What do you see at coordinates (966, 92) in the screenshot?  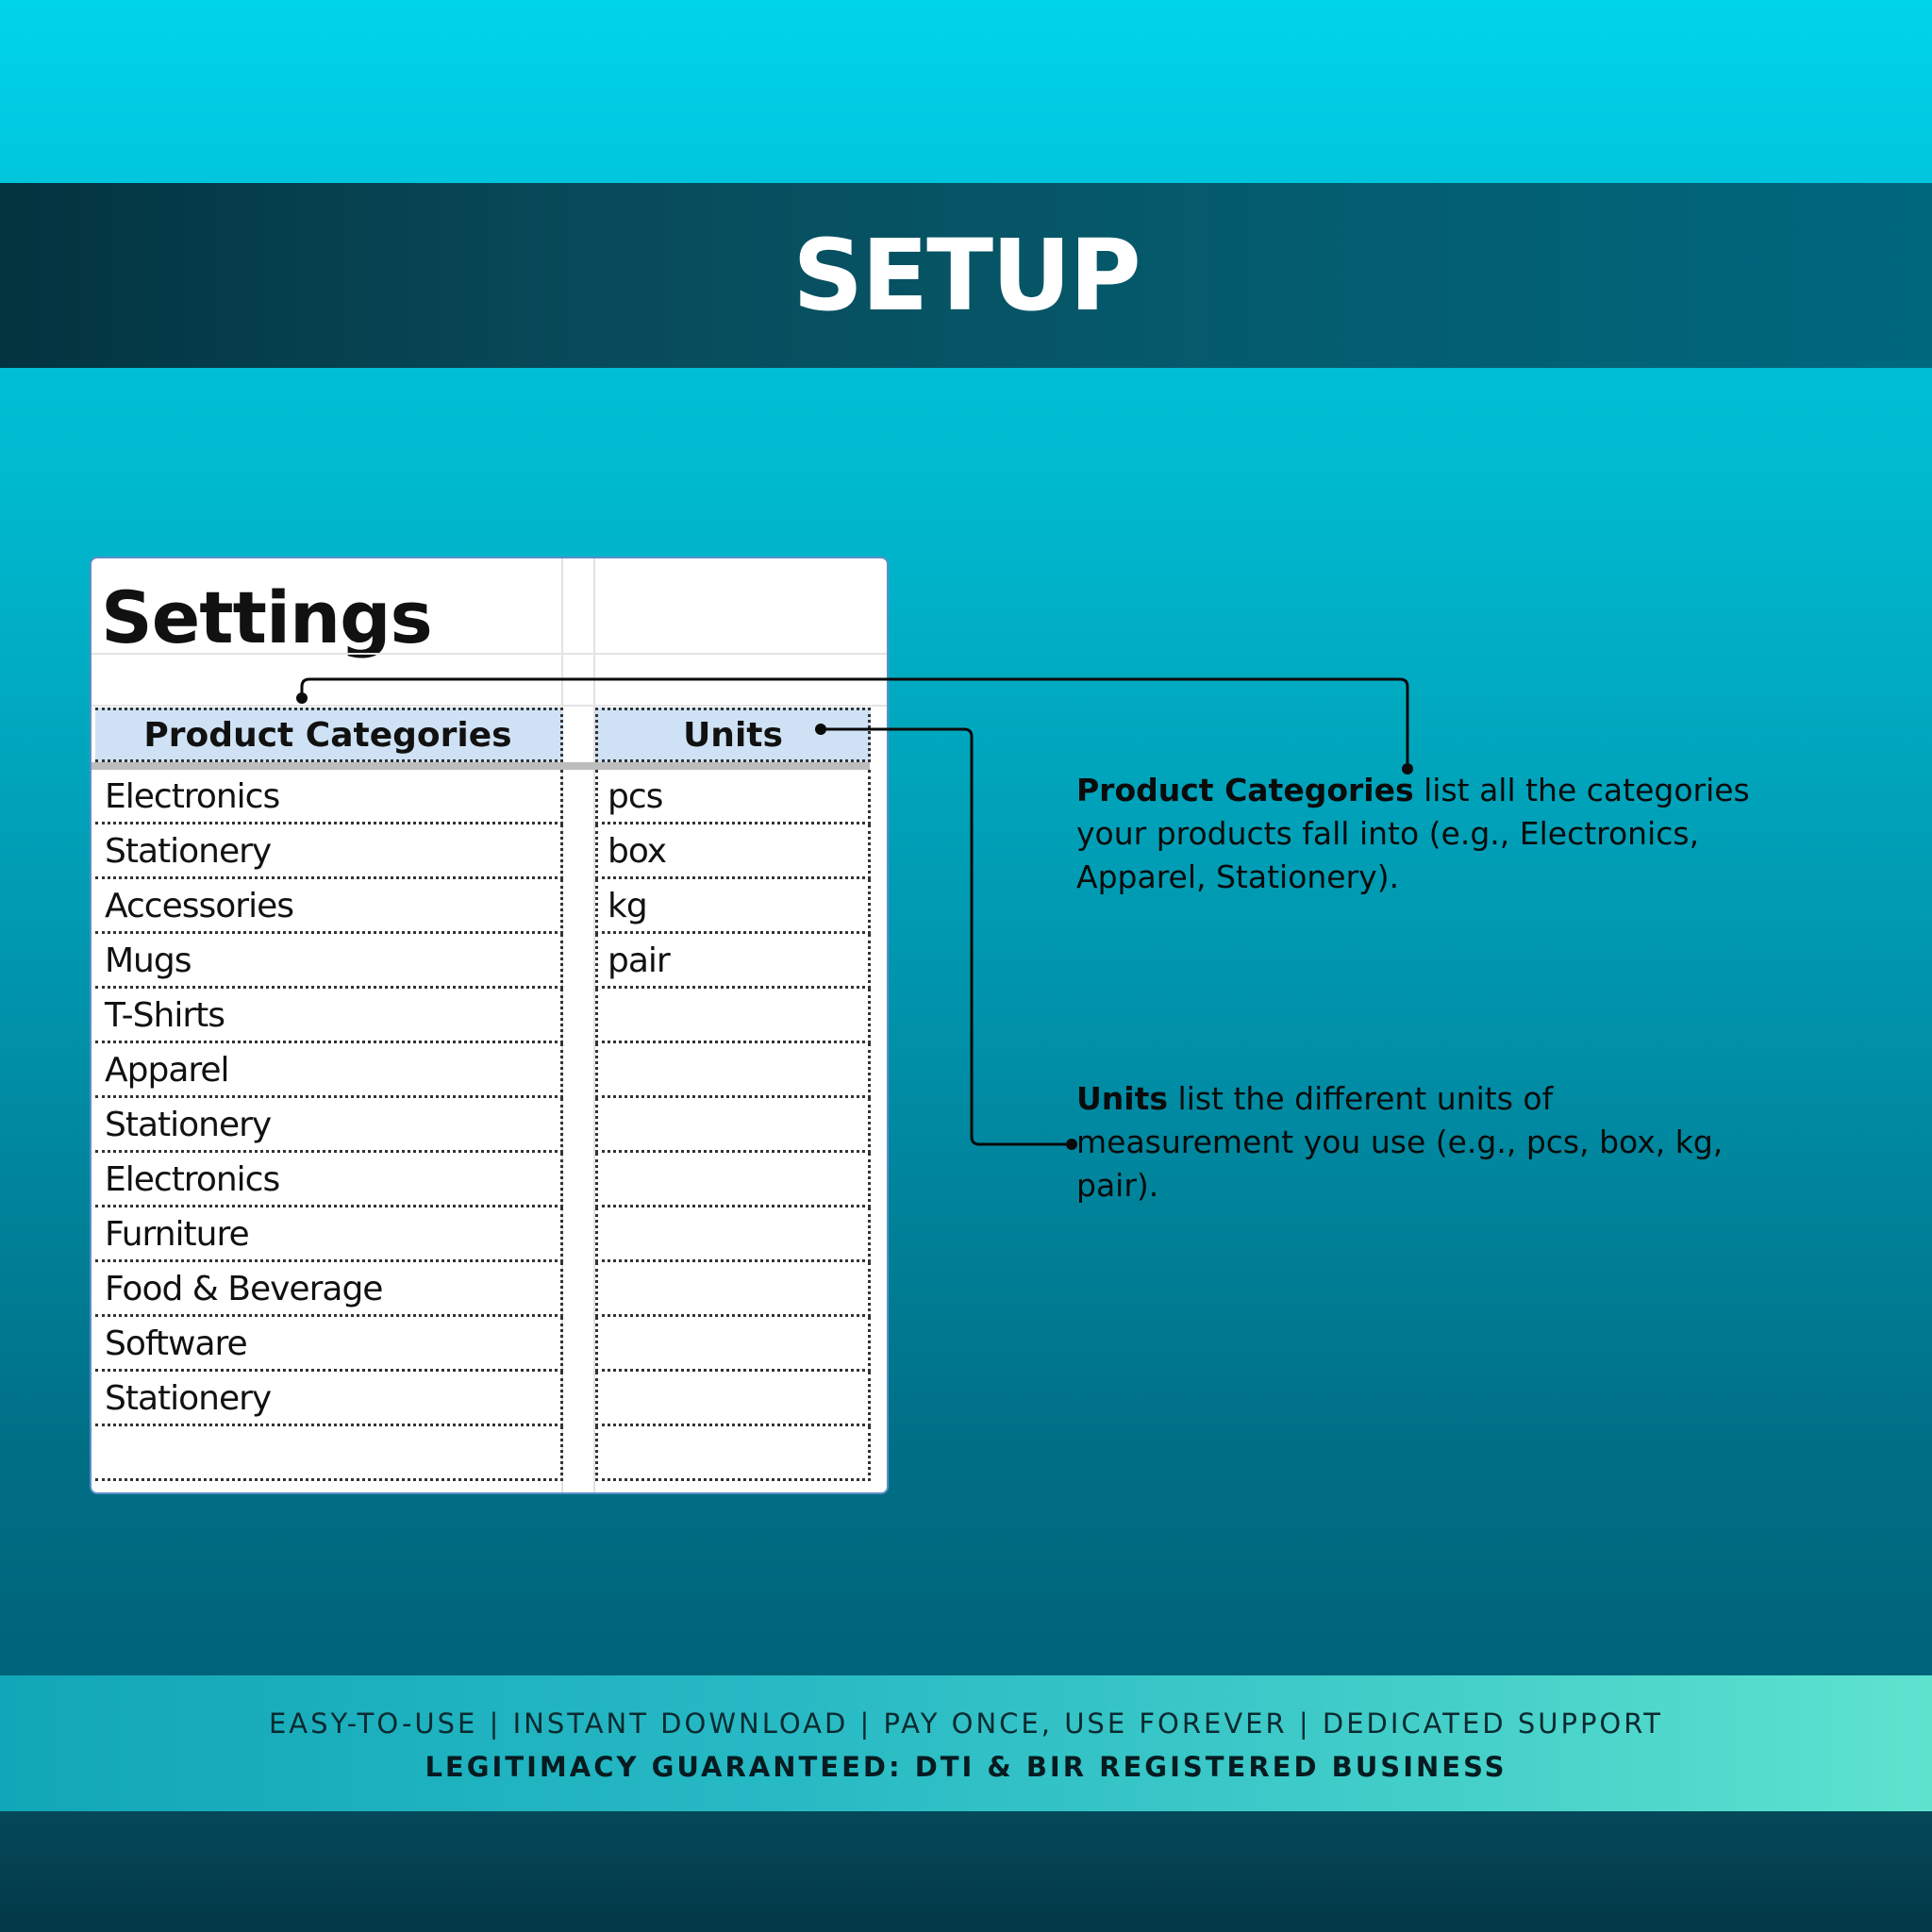 I see `top-band` at bounding box center [966, 92].